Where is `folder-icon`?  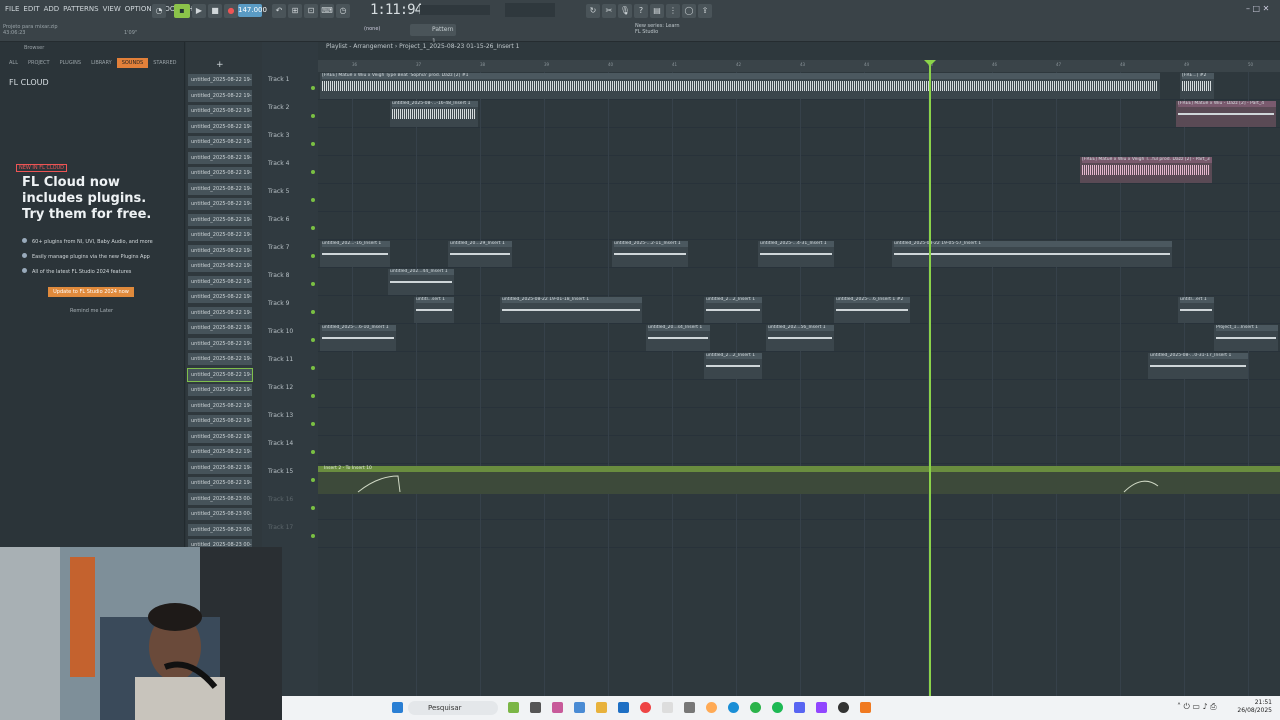 folder-icon is located at coordinates (601, 707).